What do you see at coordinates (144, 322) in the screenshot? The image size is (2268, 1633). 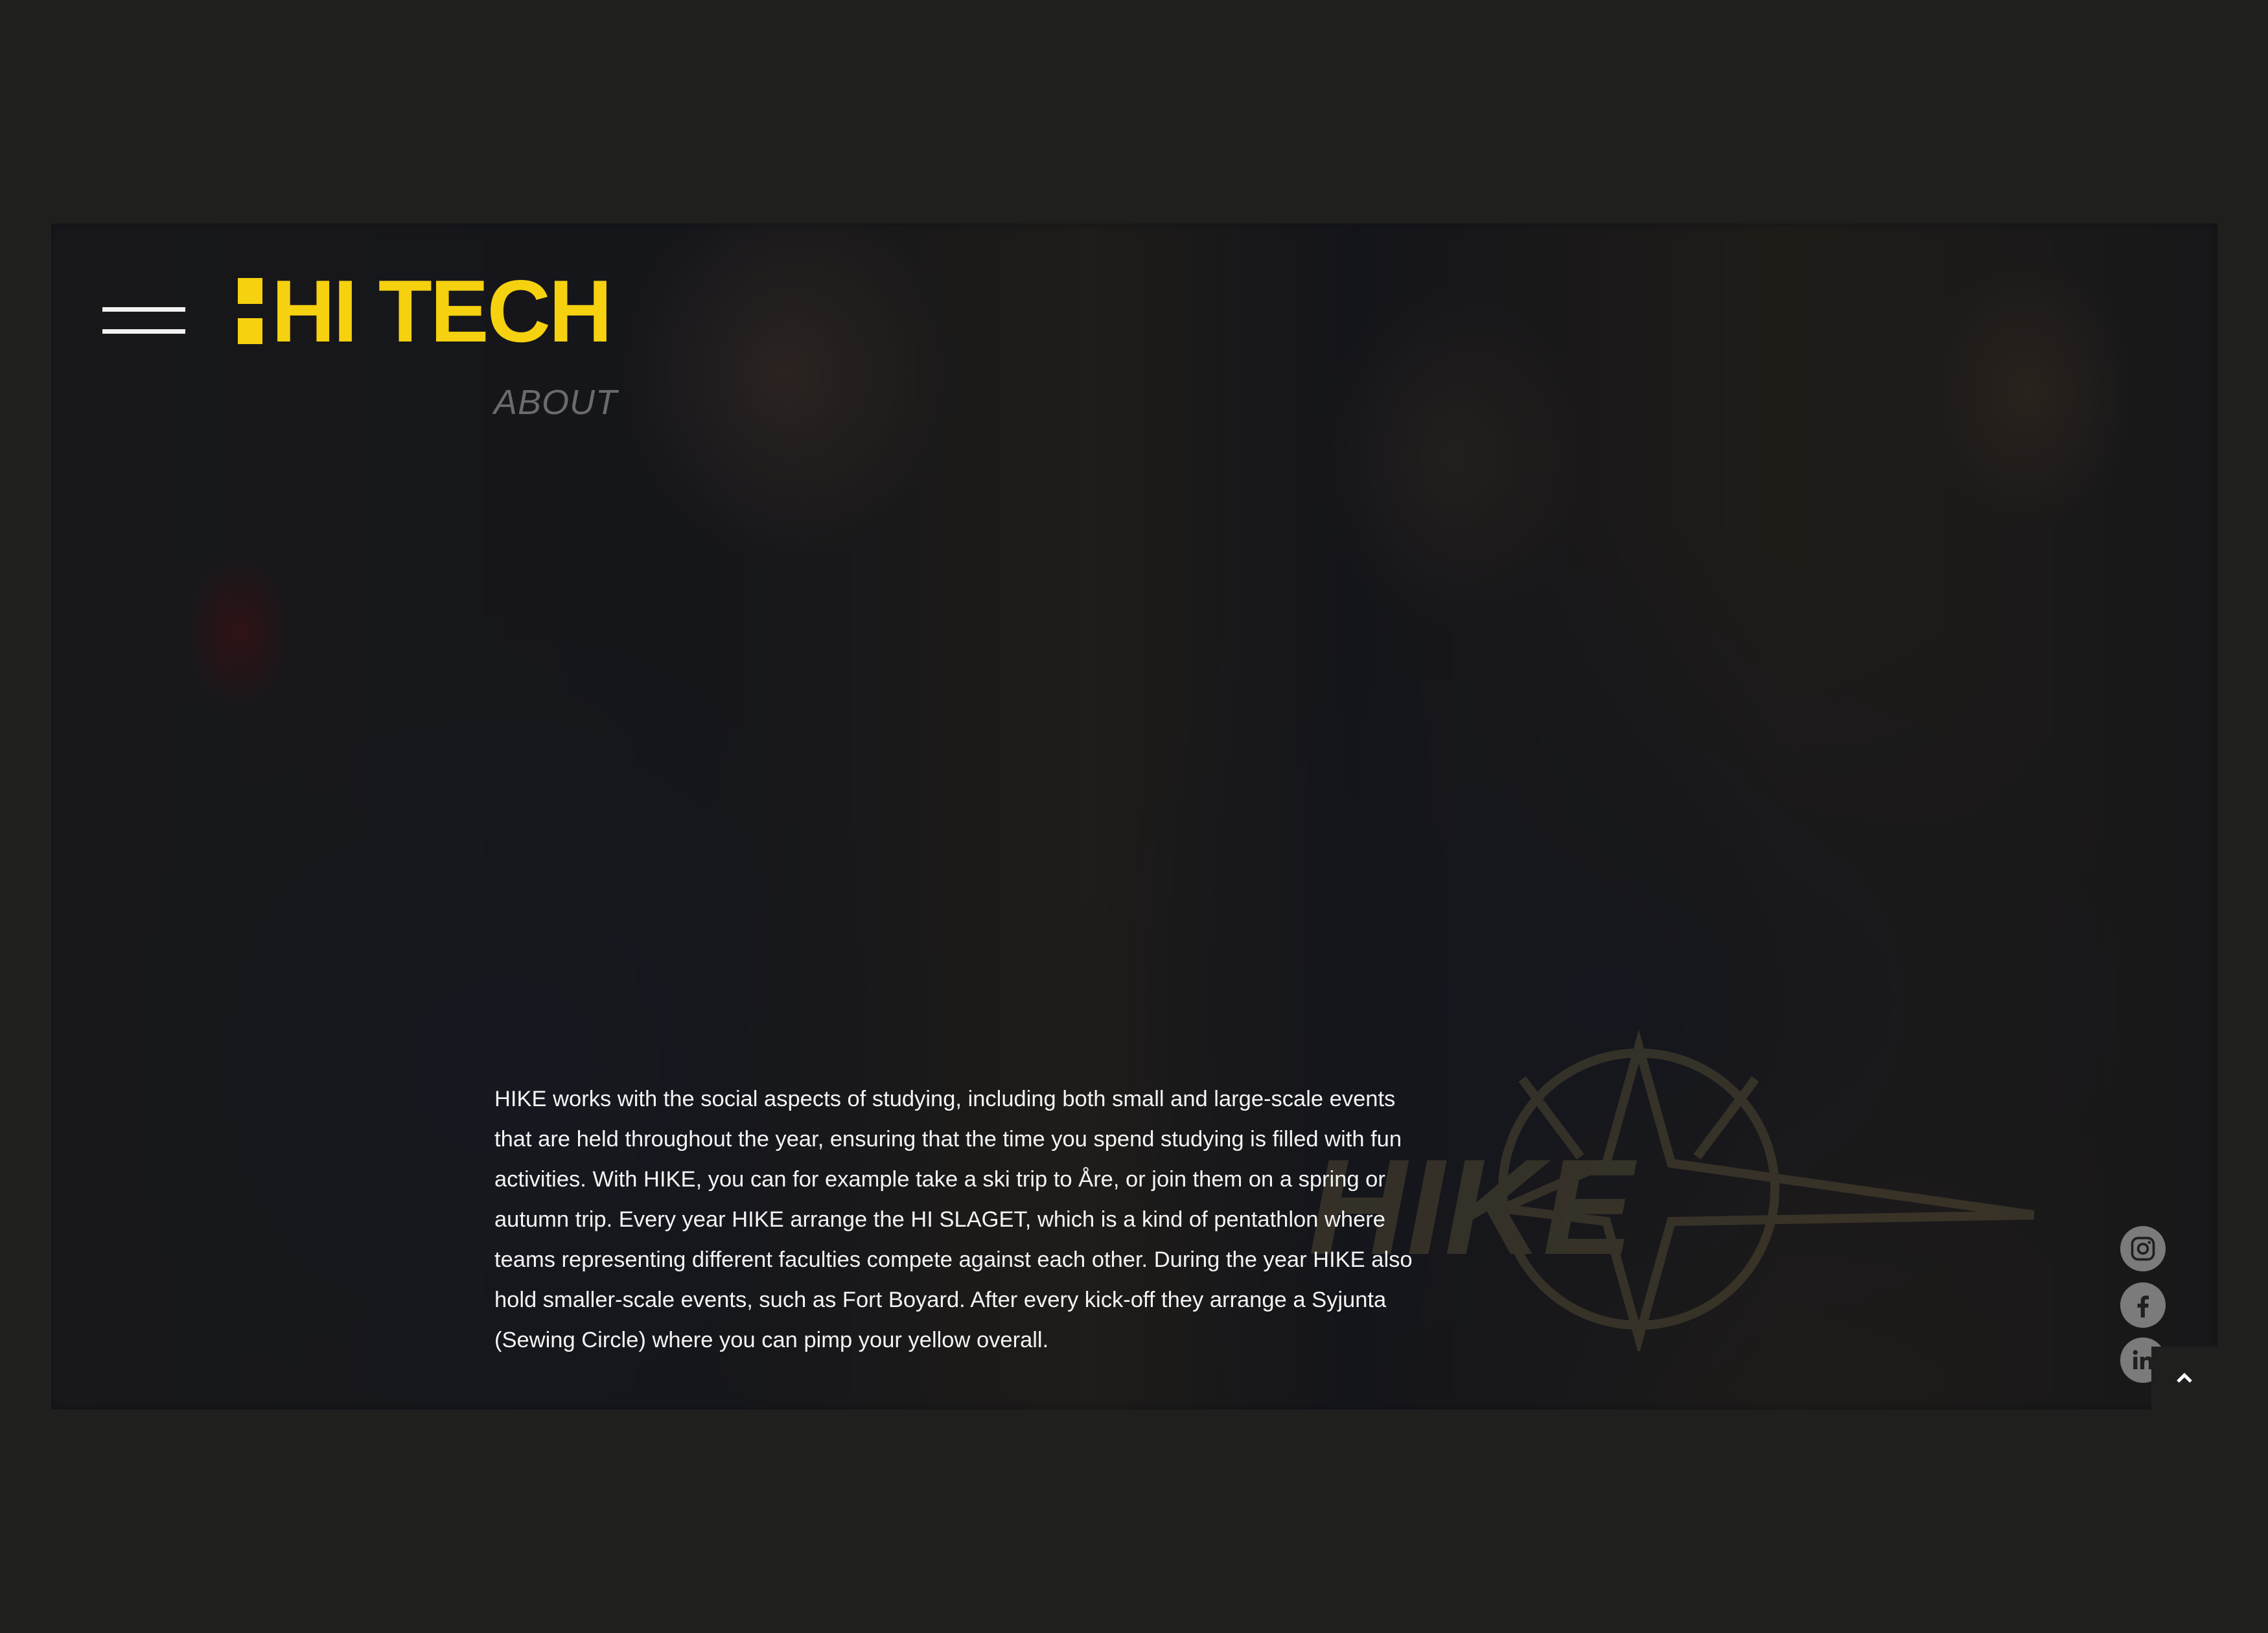 I see `menu-button` at bounding box center [144, 322].